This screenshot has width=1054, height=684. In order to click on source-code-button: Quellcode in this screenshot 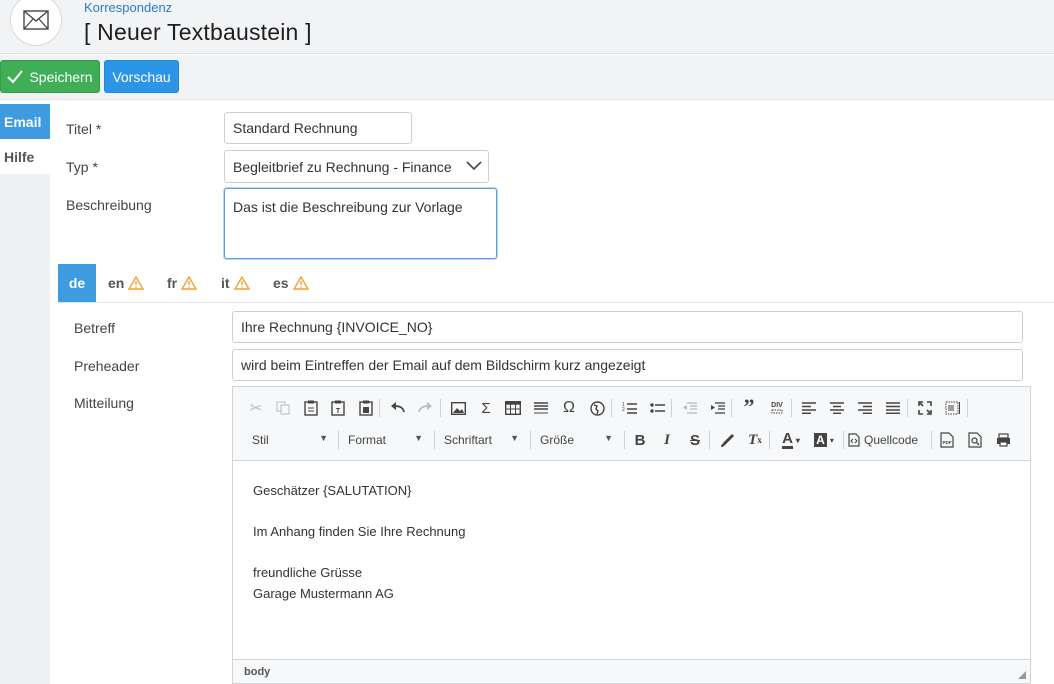, I will do `click(888, 440)`.